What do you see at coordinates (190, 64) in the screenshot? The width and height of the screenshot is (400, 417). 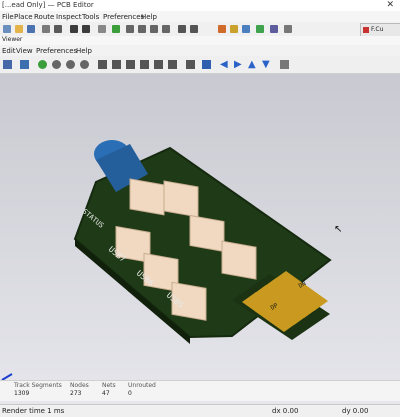 I see `flip-board-icon` at bounding box center [190, 64].